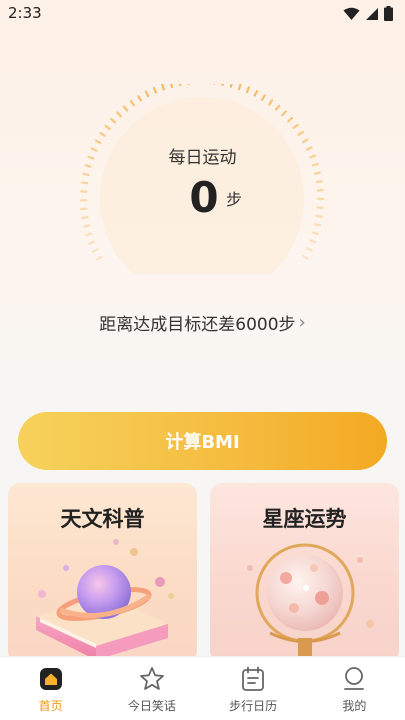  What do you see at coordinates (234, 199) in the screenshot?
I see `step-unit: 步` at bounding box center [234, 199].